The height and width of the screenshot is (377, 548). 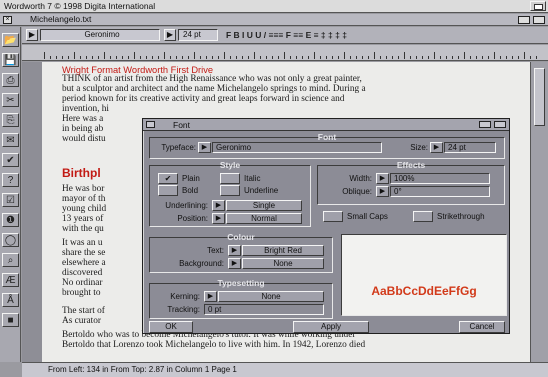 What do you see at coordinates (10, 100) in the screenshot?
I see `cut-icon: ✂` at bounding box center [10, 100].